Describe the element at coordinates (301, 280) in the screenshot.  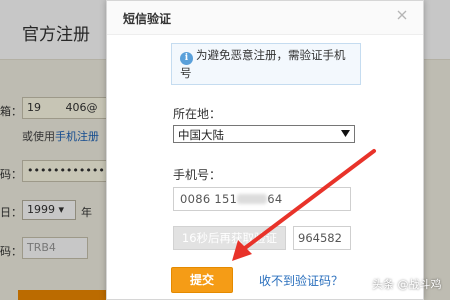
I see `no-code-link: 收不到验证码？` at that location.